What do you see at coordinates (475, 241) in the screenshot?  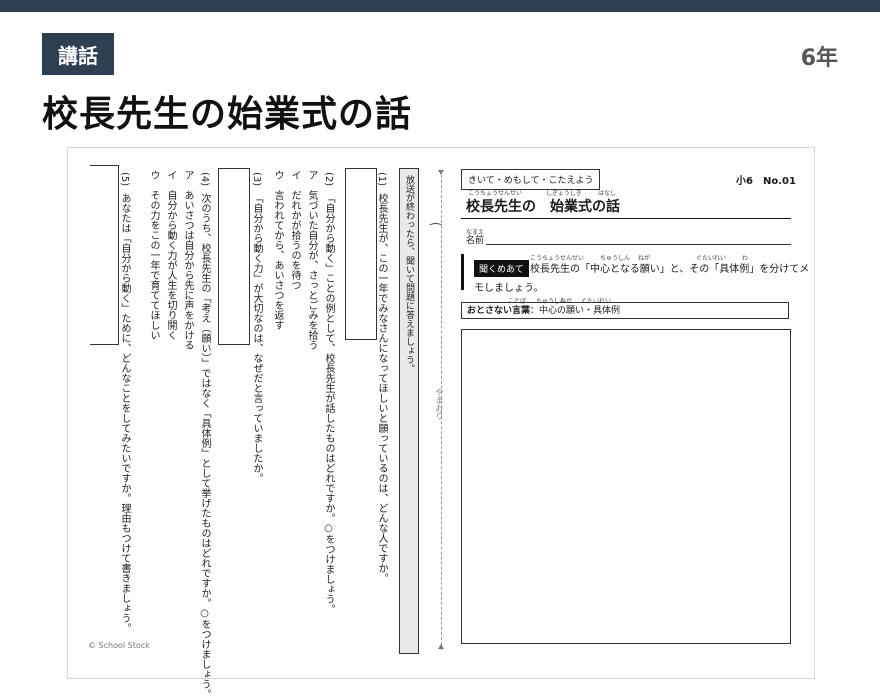 I see `name-label: 名前` at bounding box center [475, 241].